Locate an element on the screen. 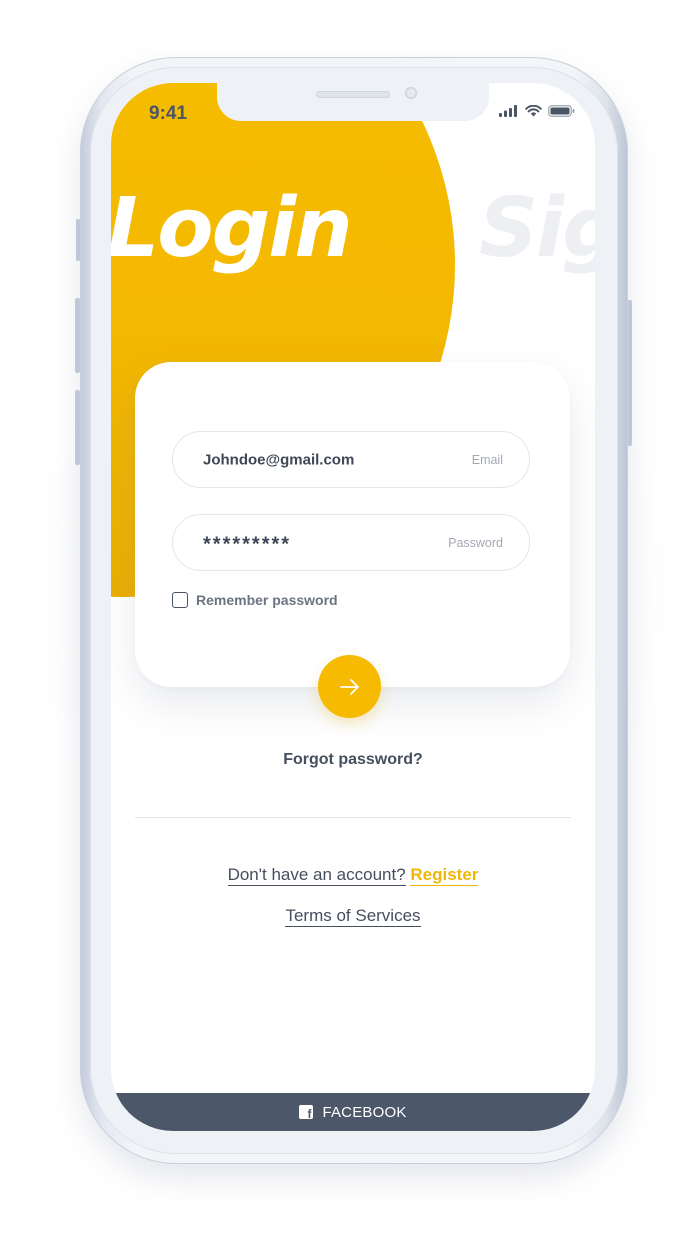 The width and height of the screenshot is (698, 1238). email-field: Johndoe@gmail.com Email is located at coordinates (351, 459).